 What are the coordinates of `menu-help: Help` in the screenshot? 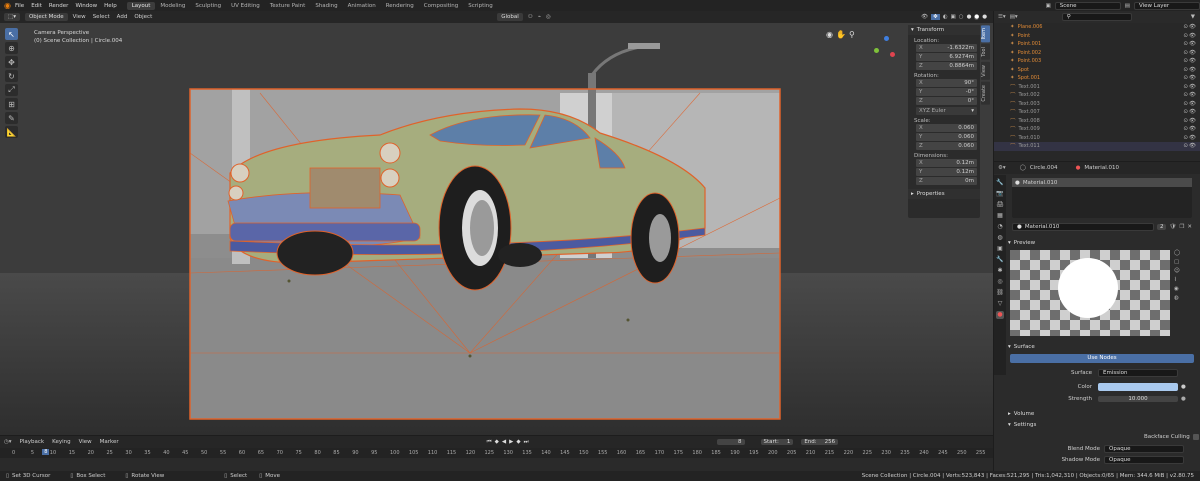 It's located at (110, 6).